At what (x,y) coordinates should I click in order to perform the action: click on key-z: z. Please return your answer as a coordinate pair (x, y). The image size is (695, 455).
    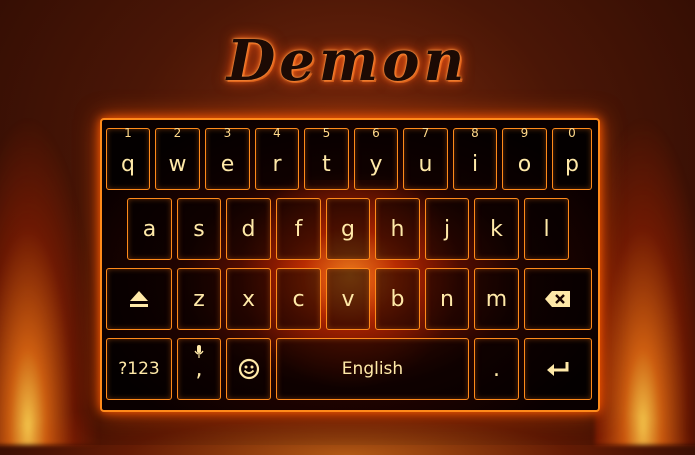
    Looking at the image, I should click on (199, 299).